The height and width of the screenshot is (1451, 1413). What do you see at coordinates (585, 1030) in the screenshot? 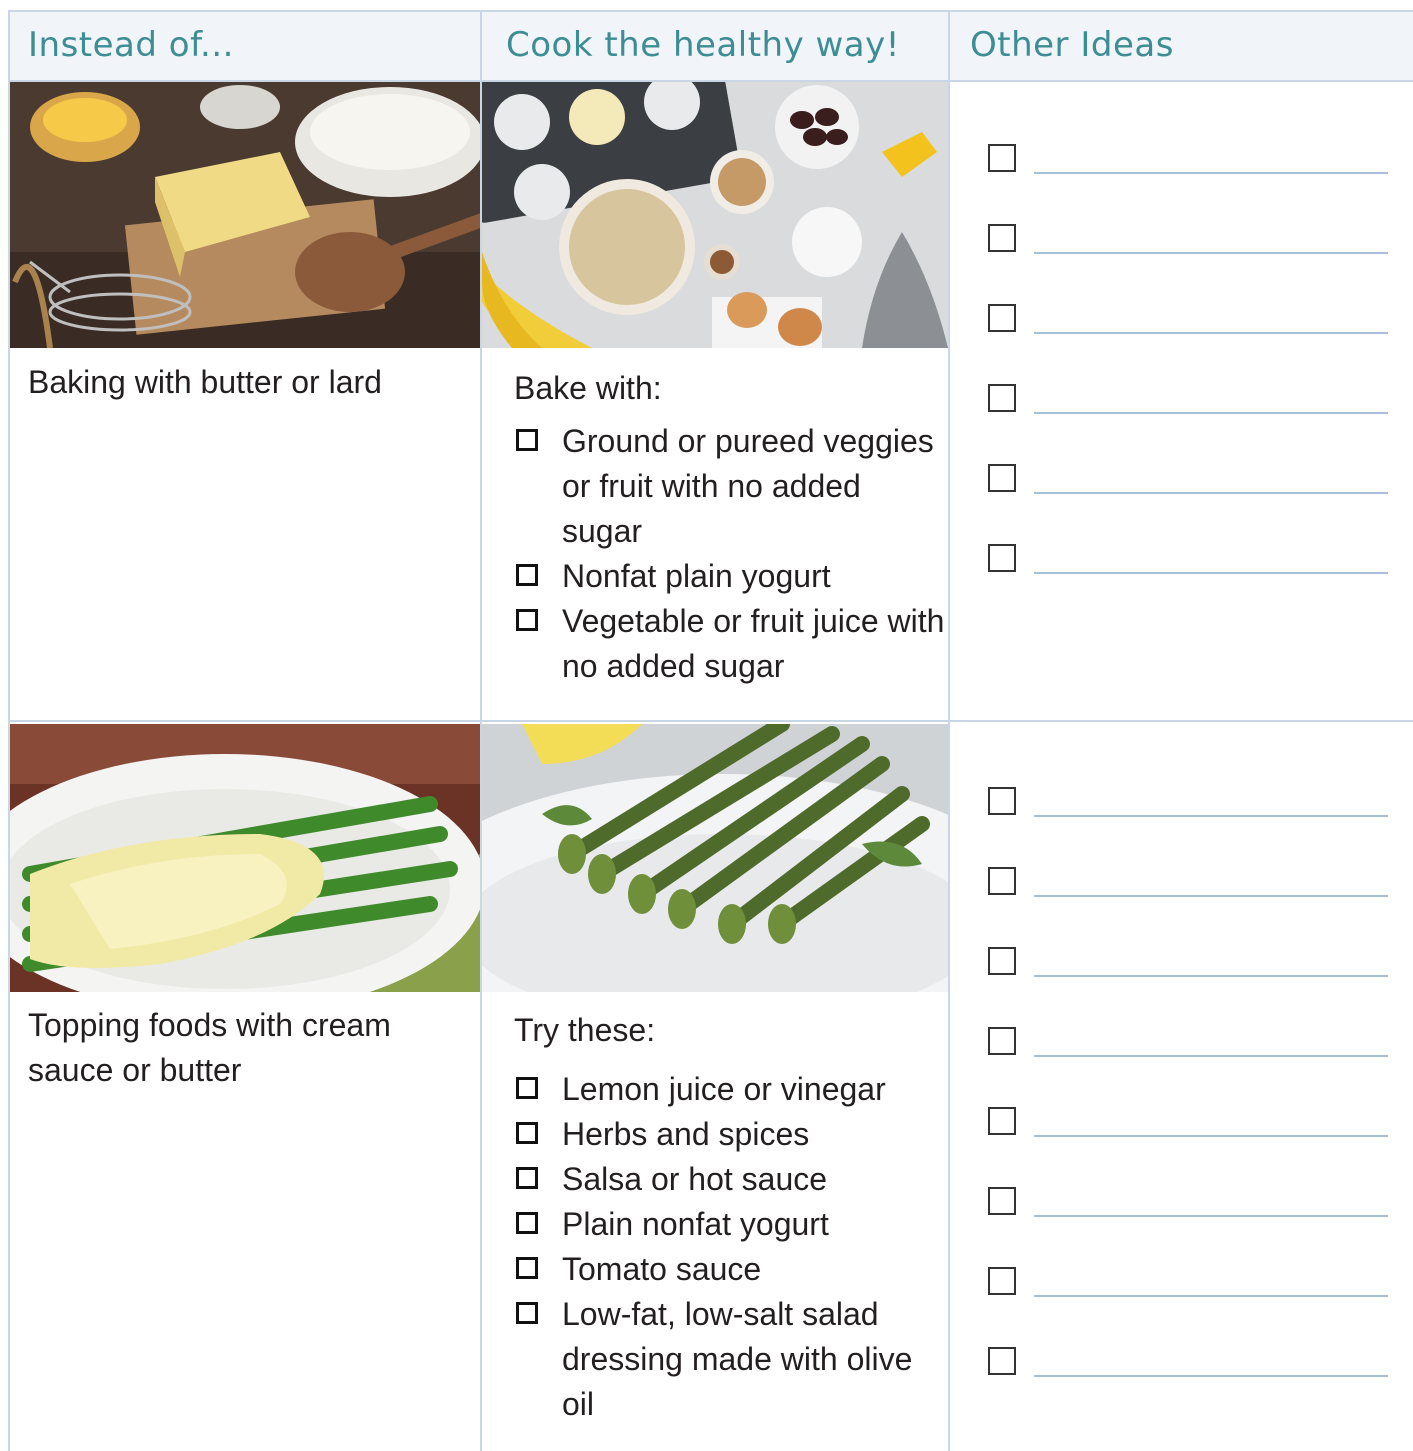
I see `healthy-intro: Try these:` at bounding box center [585, 1030].